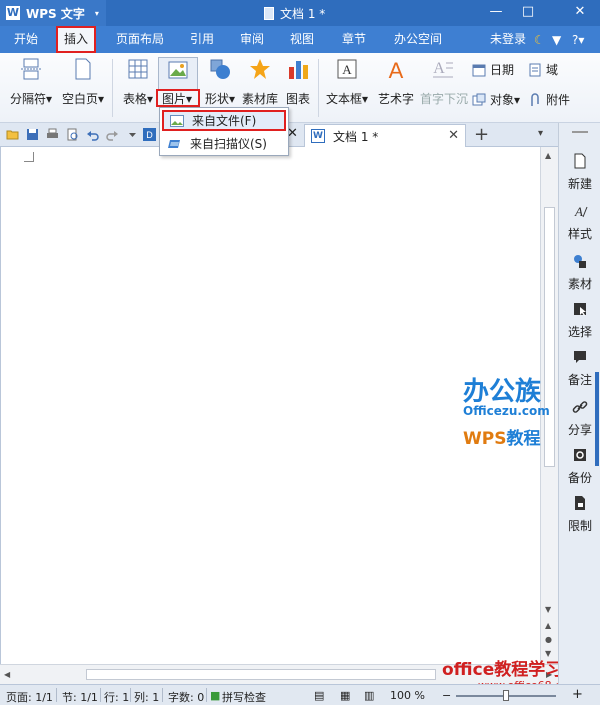 The width and height of the screenshot is (600, 705). I want to click on status-page: 页面: 1/1, so click(29, 697).